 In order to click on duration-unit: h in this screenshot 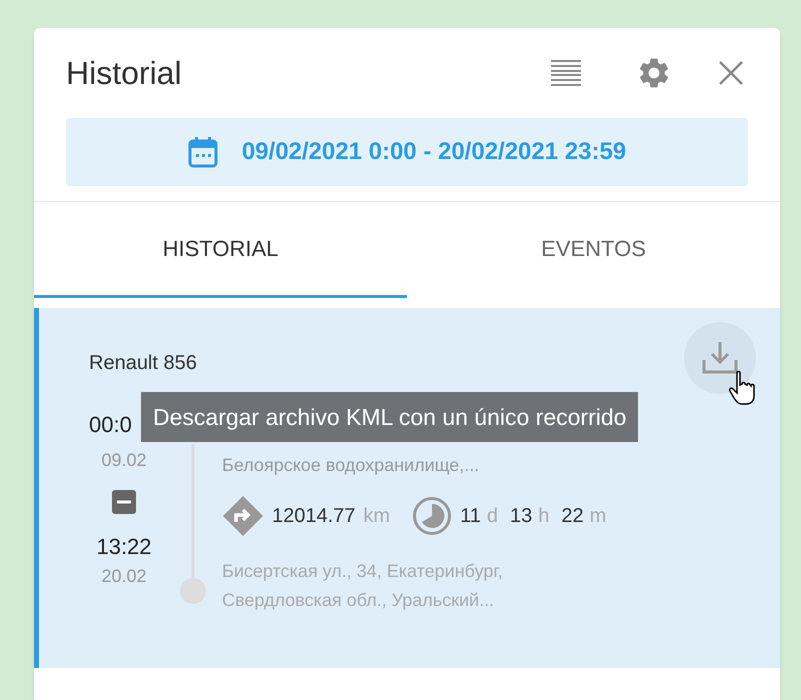, I will do `click(544, 516)`.